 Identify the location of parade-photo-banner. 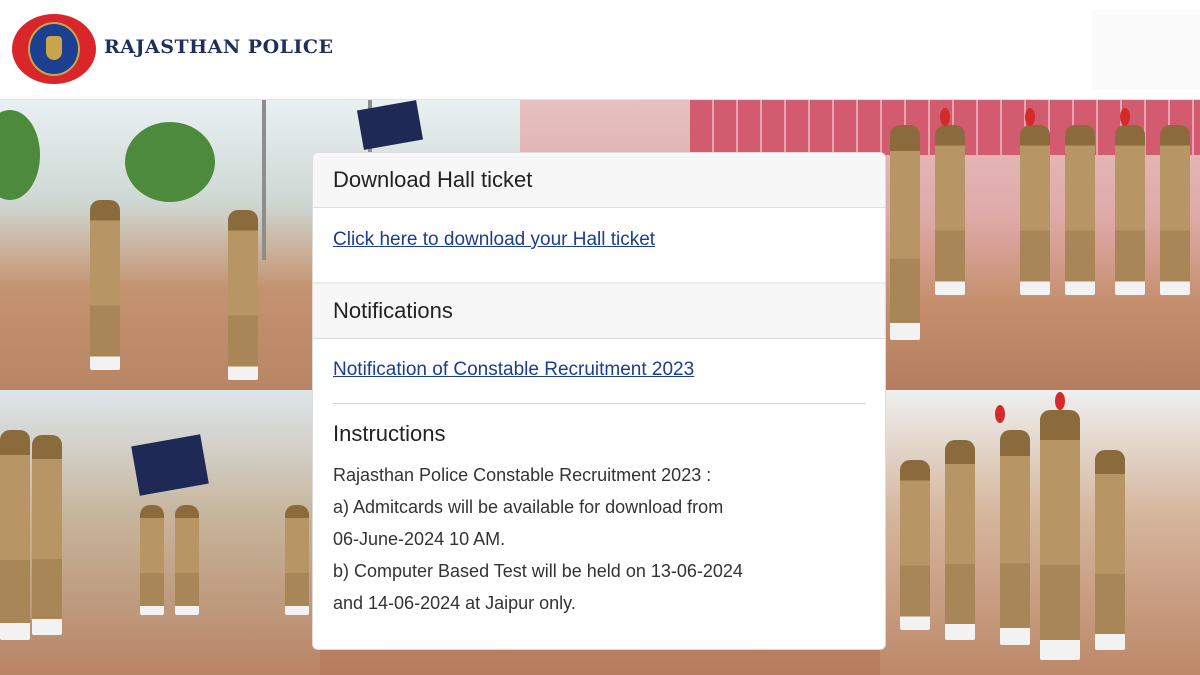
(160, 532).